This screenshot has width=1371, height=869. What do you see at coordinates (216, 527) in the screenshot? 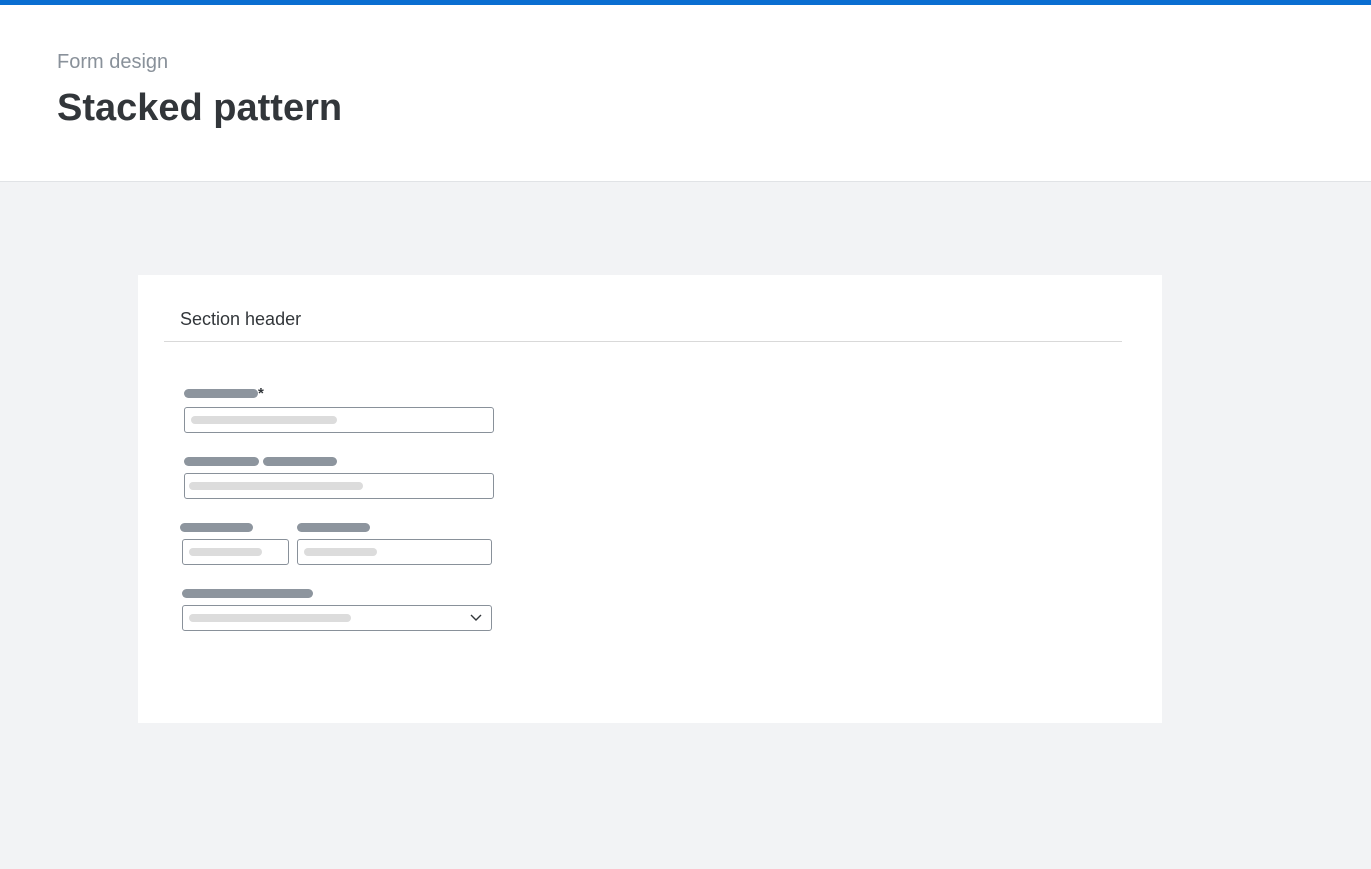
I see `field-3a-label` at bounding box center [216, 527].